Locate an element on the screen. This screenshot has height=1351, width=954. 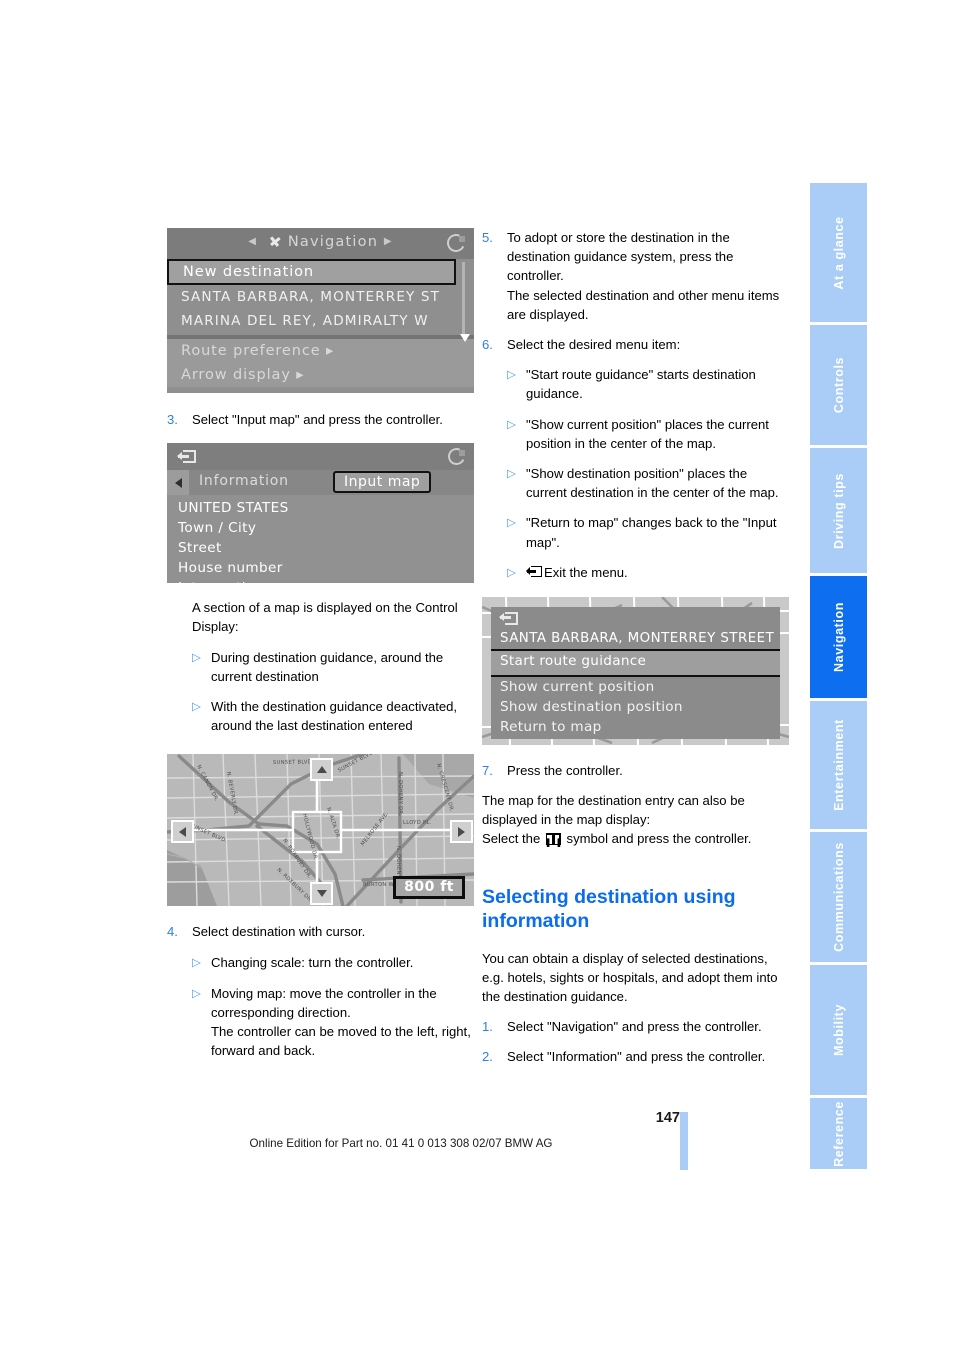
sidebar-tab-navigation: Navigation is located at coordinates (838, 637).